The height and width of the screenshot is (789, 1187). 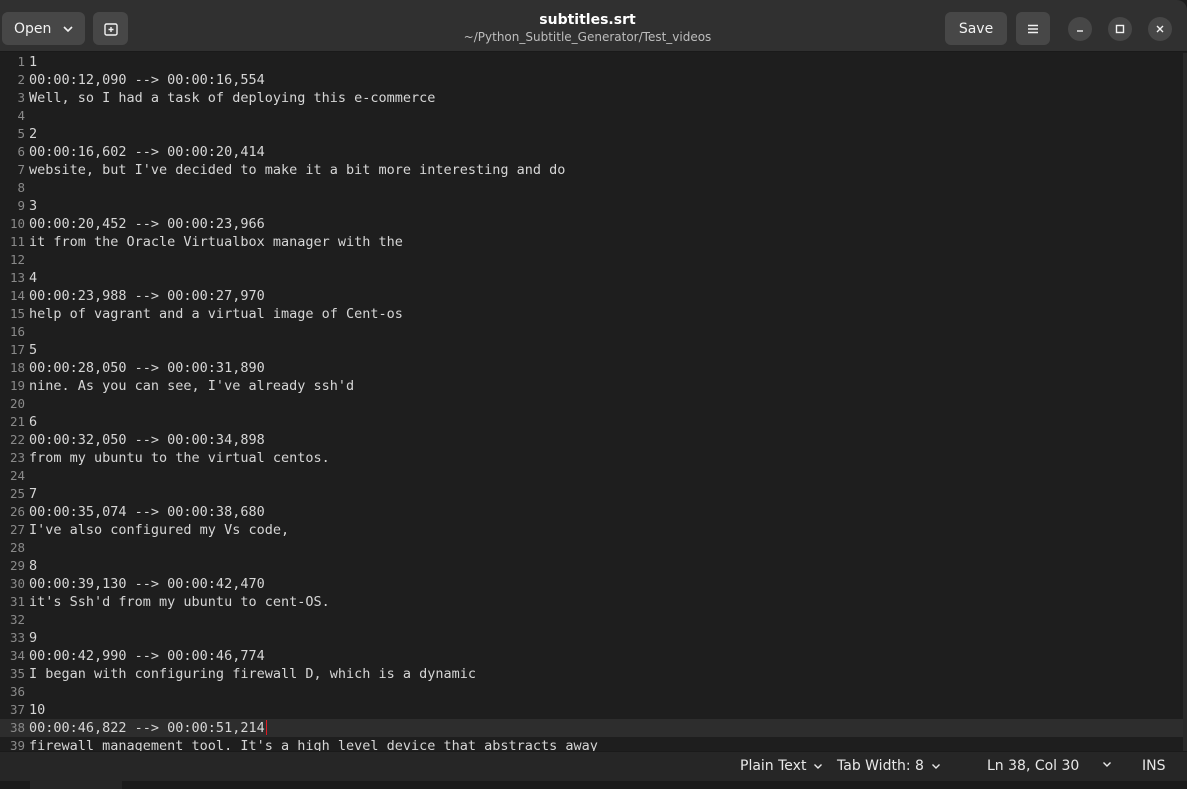 What do you see at coordinates (17, 619) in the screenshot?
I see `line-number: 32` at bounding box center [17, 619].